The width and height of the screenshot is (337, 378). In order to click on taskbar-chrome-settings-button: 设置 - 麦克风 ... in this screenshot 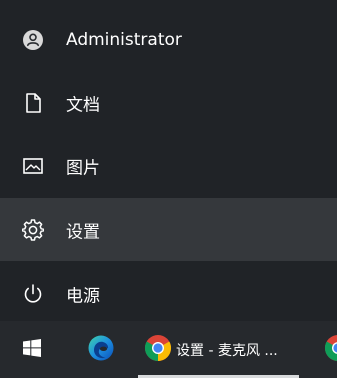, I will do `click(218, 349)`.